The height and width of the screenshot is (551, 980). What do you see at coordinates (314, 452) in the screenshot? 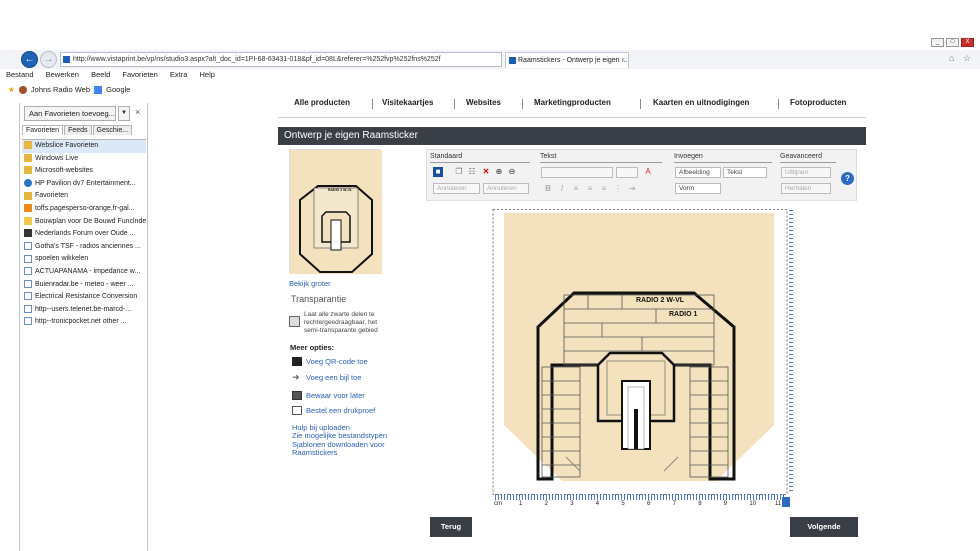
I see `link-raamstickers: Raamstickers` at bounding box center [314, 452].